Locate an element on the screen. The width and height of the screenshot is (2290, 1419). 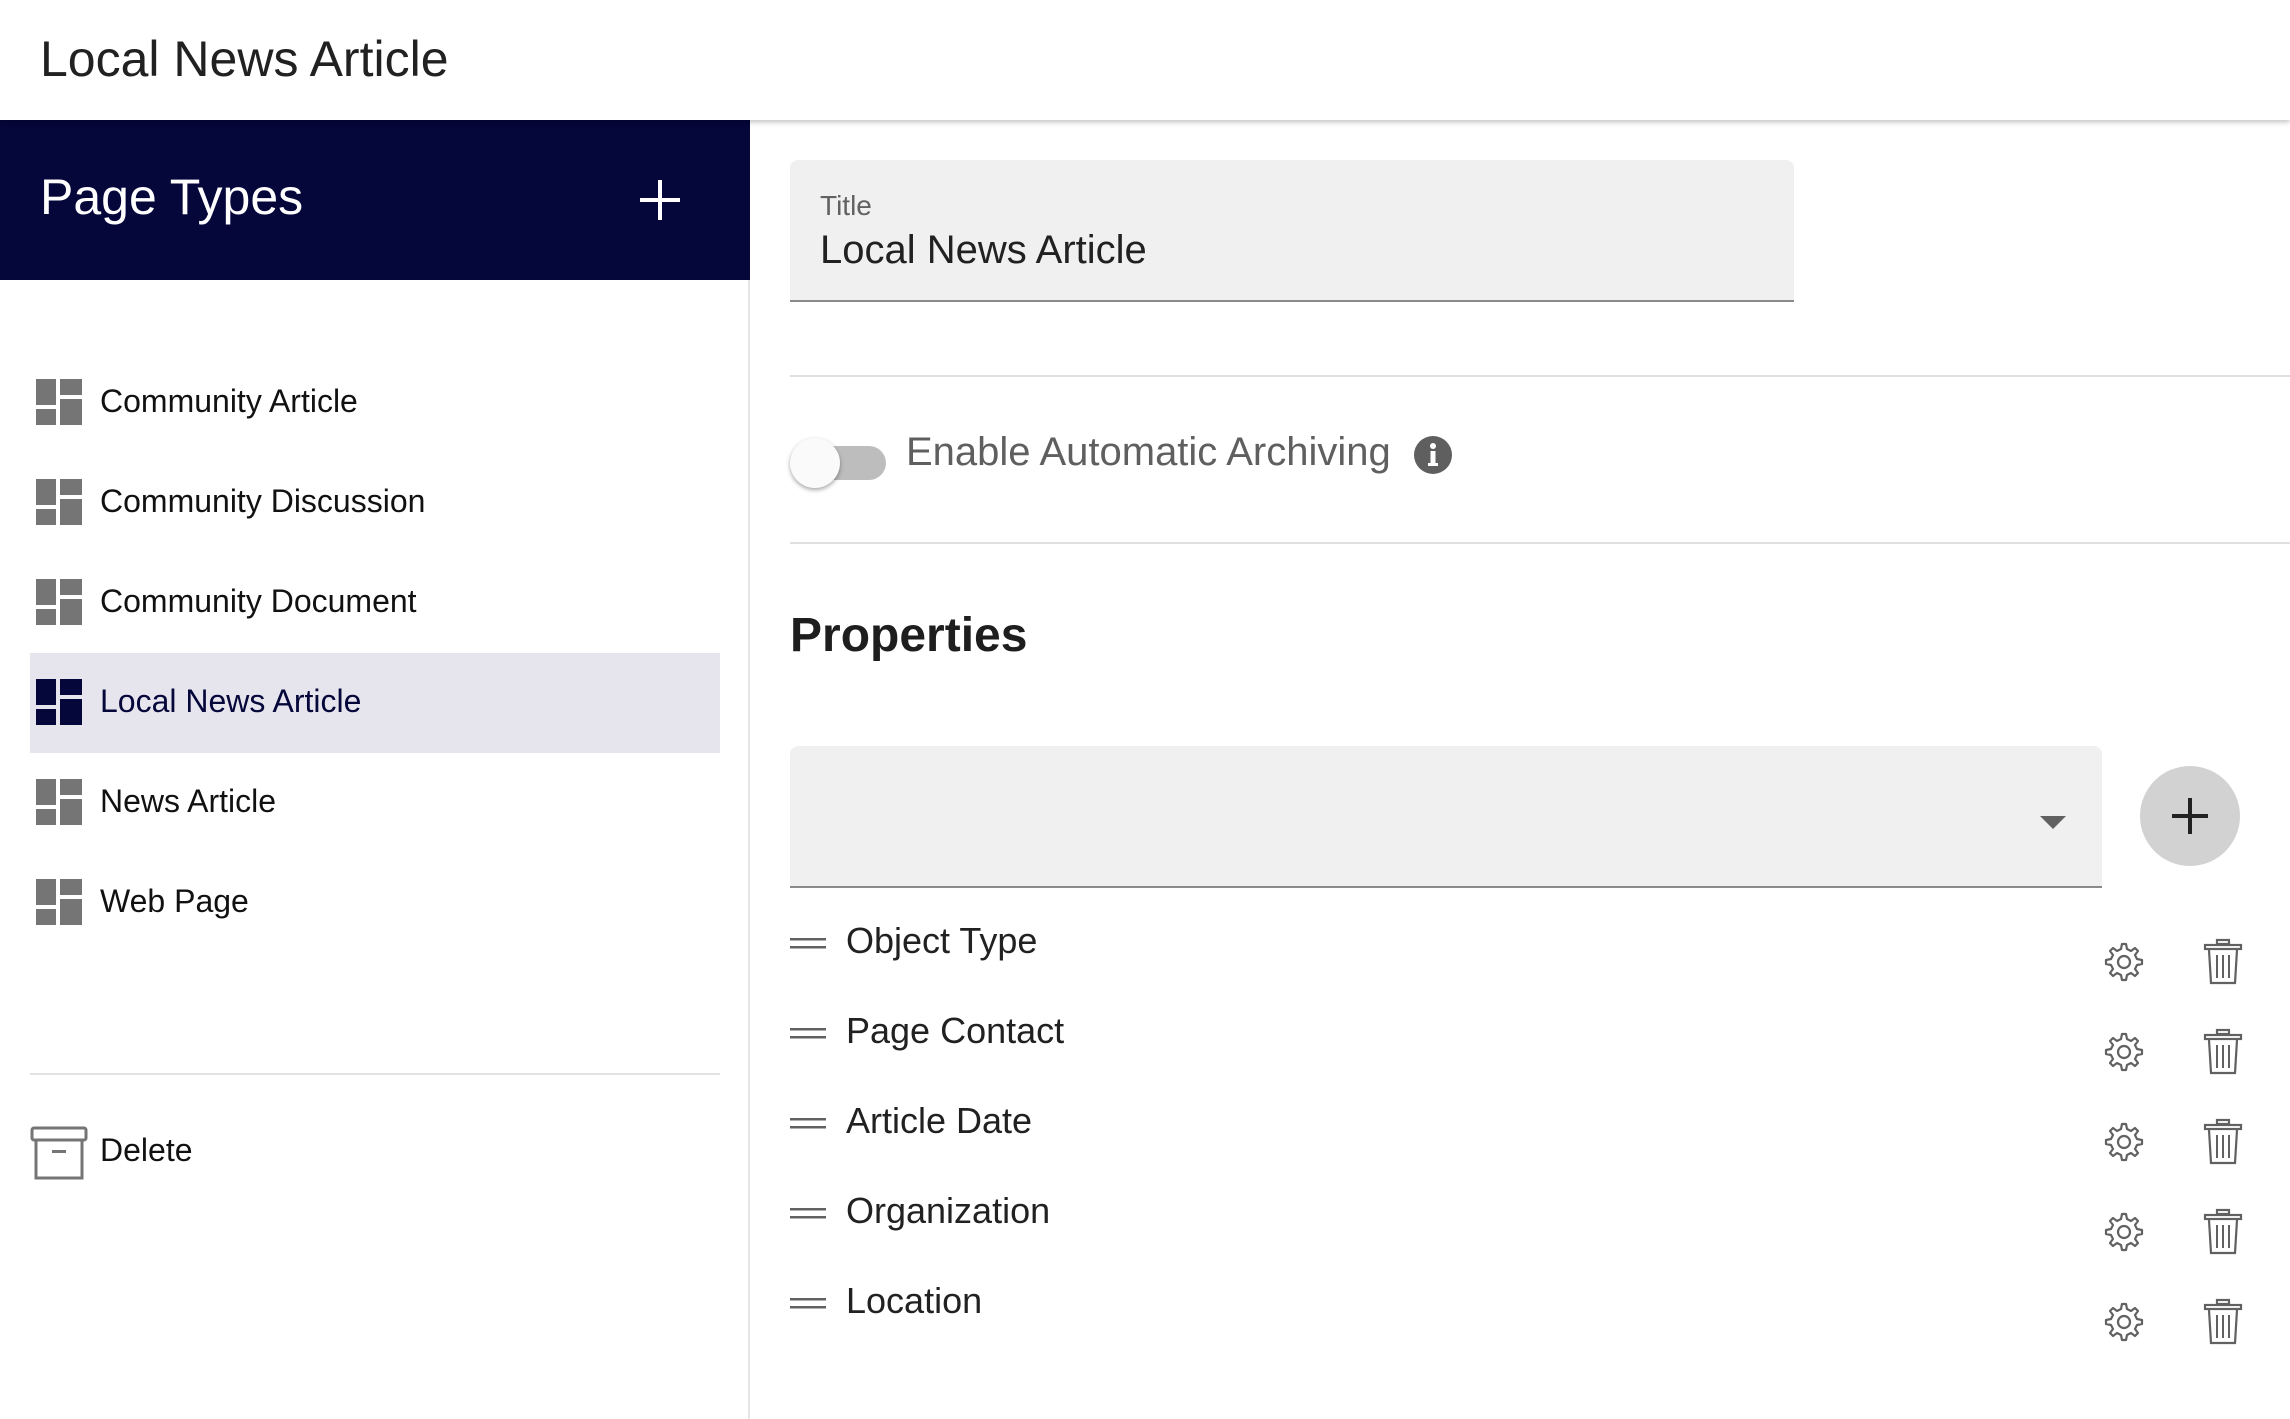
property-label: Location is located at coordinates (914, 1300).